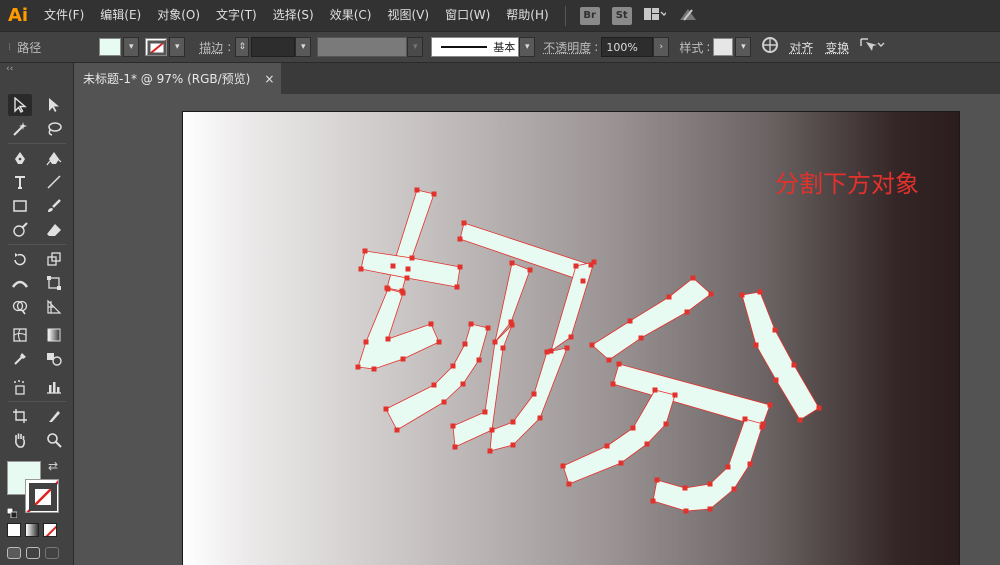  Describe the element at coordinates (20, 335) in the screenshot. I see `mesh-tool-icon` at that location.